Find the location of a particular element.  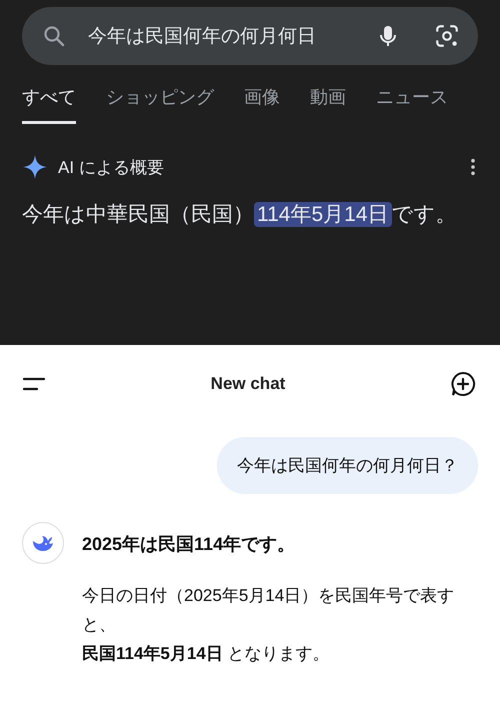

ai-answer: 今年は中華民国（民国）114年5月14日 です。 is located at coordinates (240, 215).